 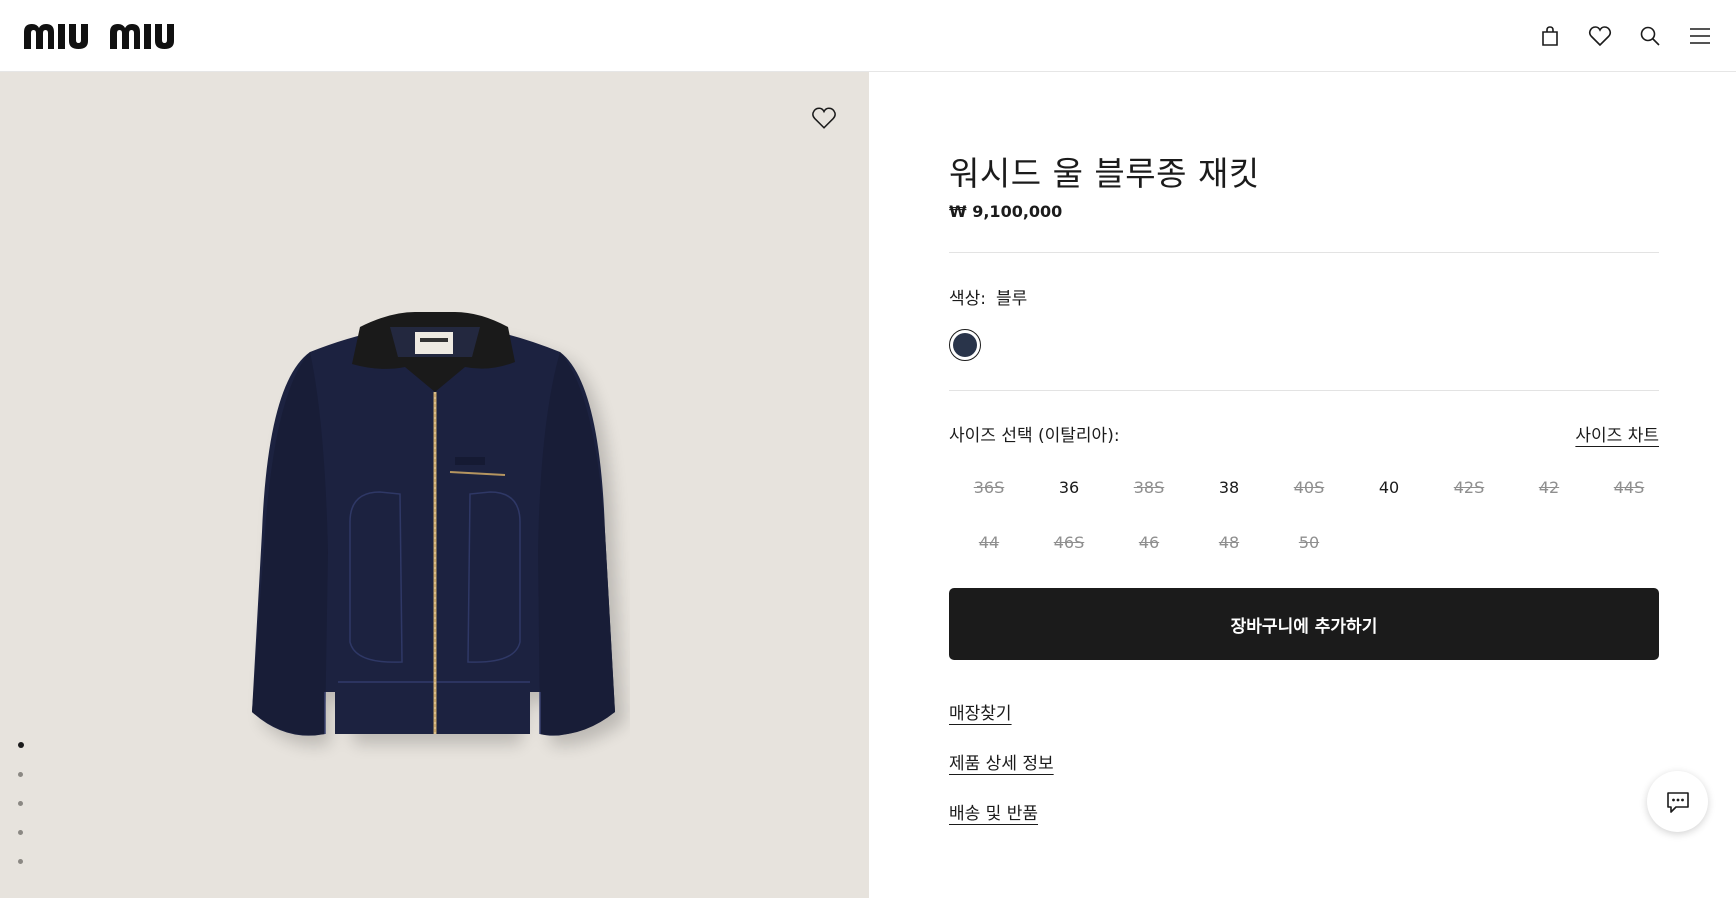 What do you see at coordinates (1629, 487) in the screenshot?
I see `size-option: 44S` at bounding box center [1629, 487].